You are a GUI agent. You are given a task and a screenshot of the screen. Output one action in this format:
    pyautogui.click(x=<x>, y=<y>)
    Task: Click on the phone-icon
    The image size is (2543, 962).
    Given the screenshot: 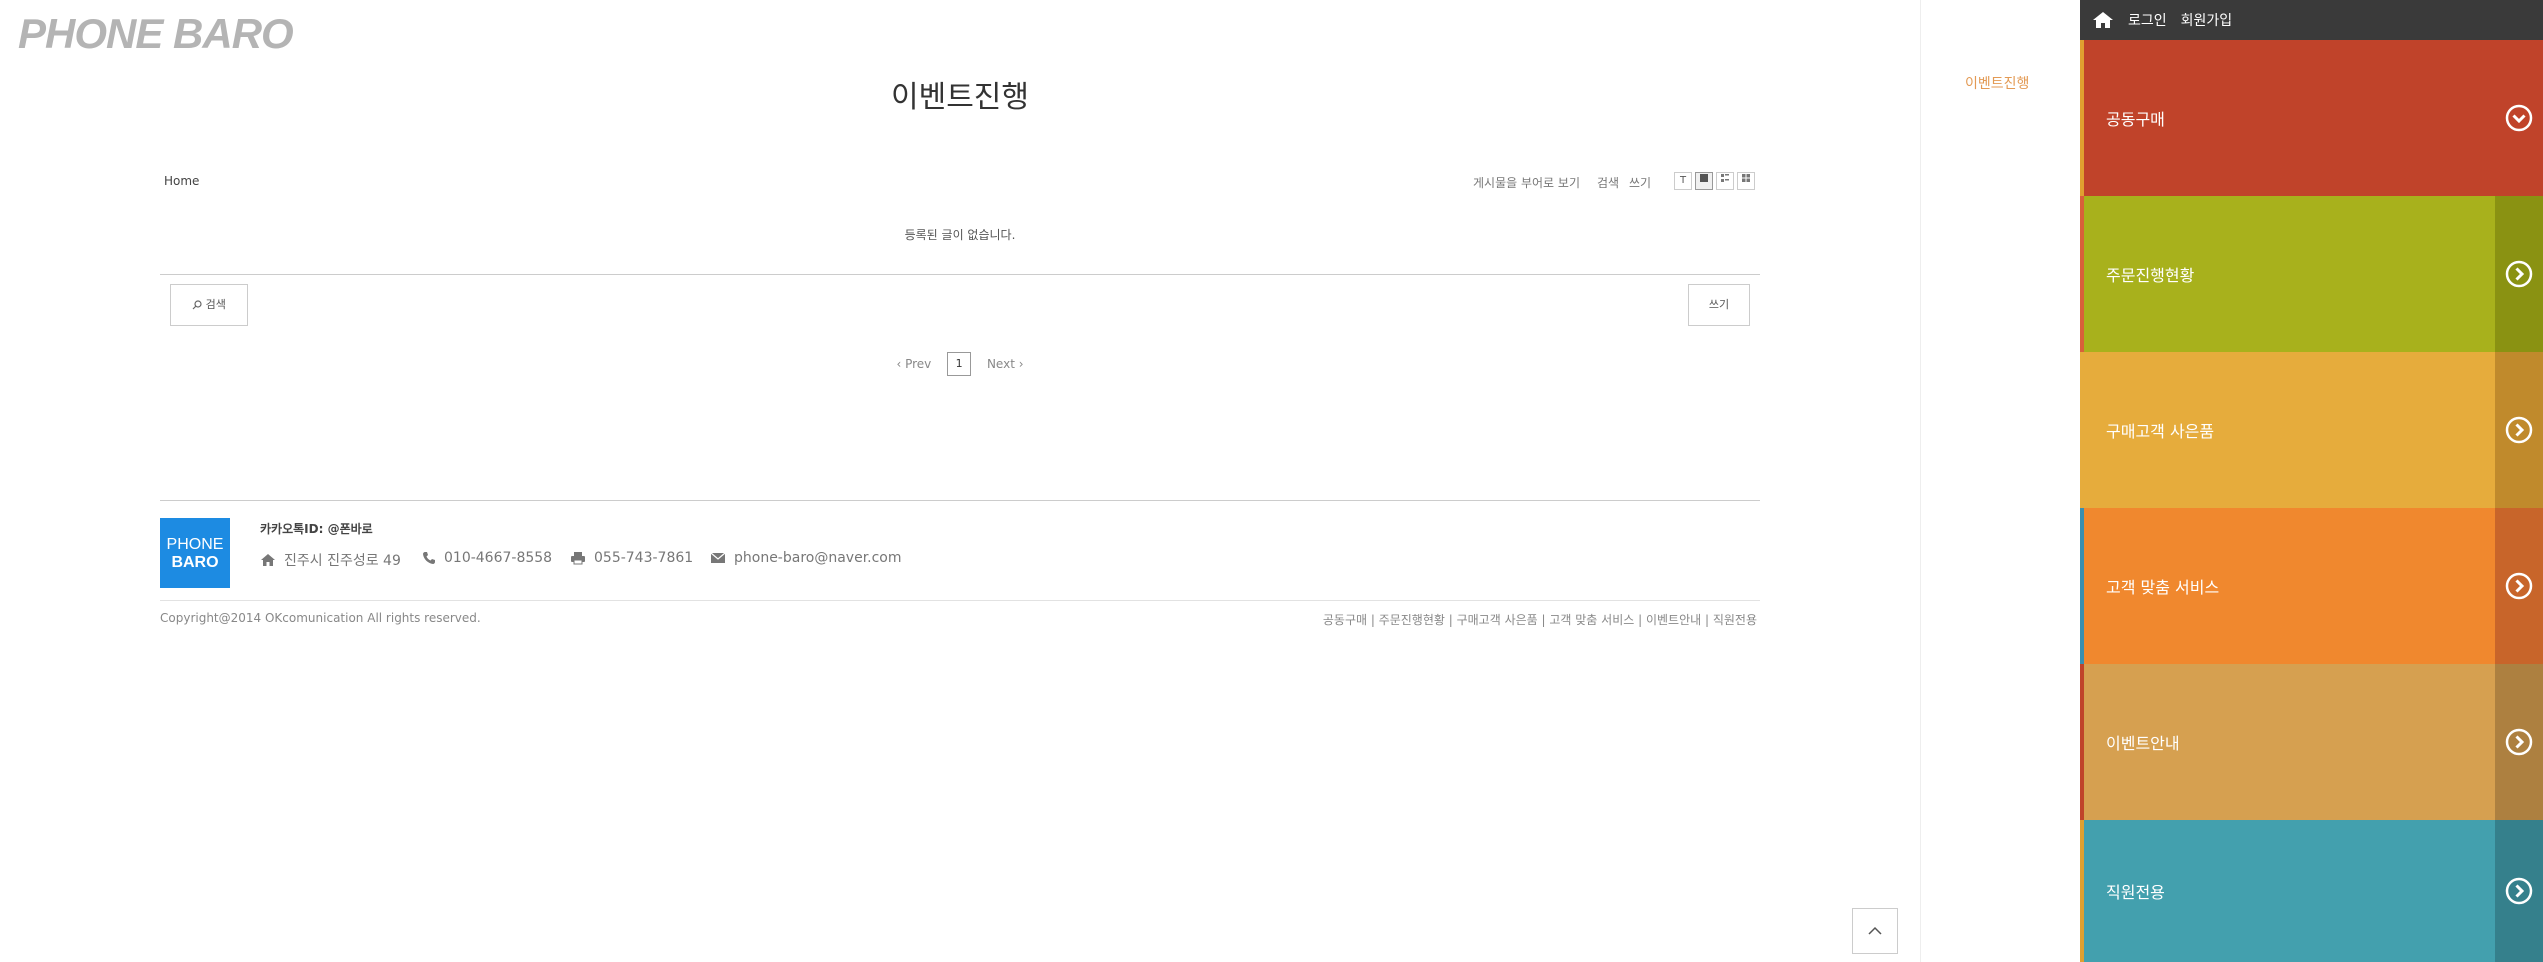 What is the action you would take?
    pyautogui.click(x=429, y=558)
    